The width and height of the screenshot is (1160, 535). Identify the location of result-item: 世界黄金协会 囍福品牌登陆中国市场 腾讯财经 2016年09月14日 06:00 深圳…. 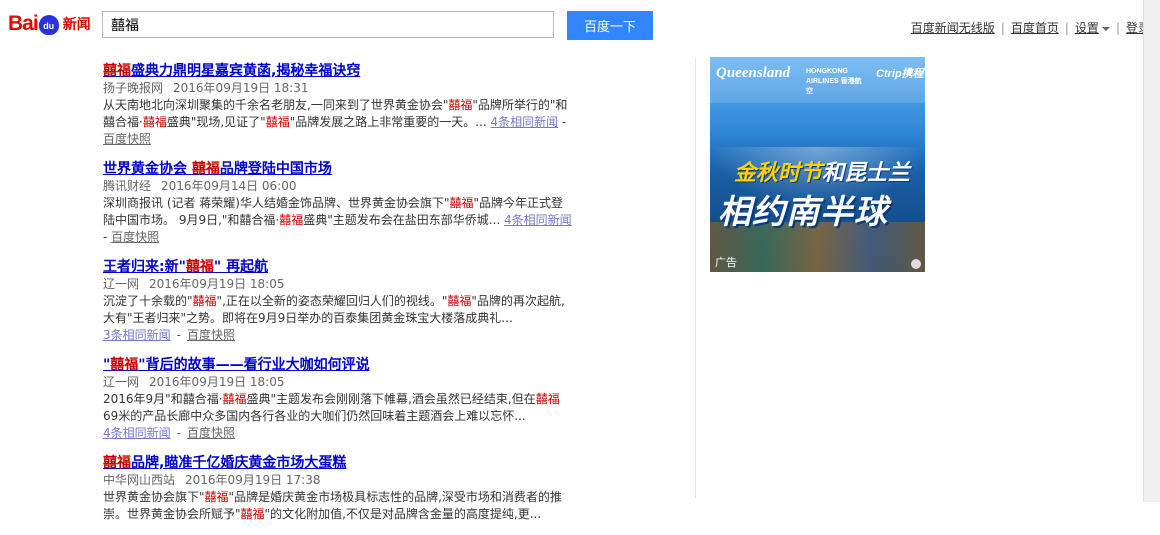
(338, 203).